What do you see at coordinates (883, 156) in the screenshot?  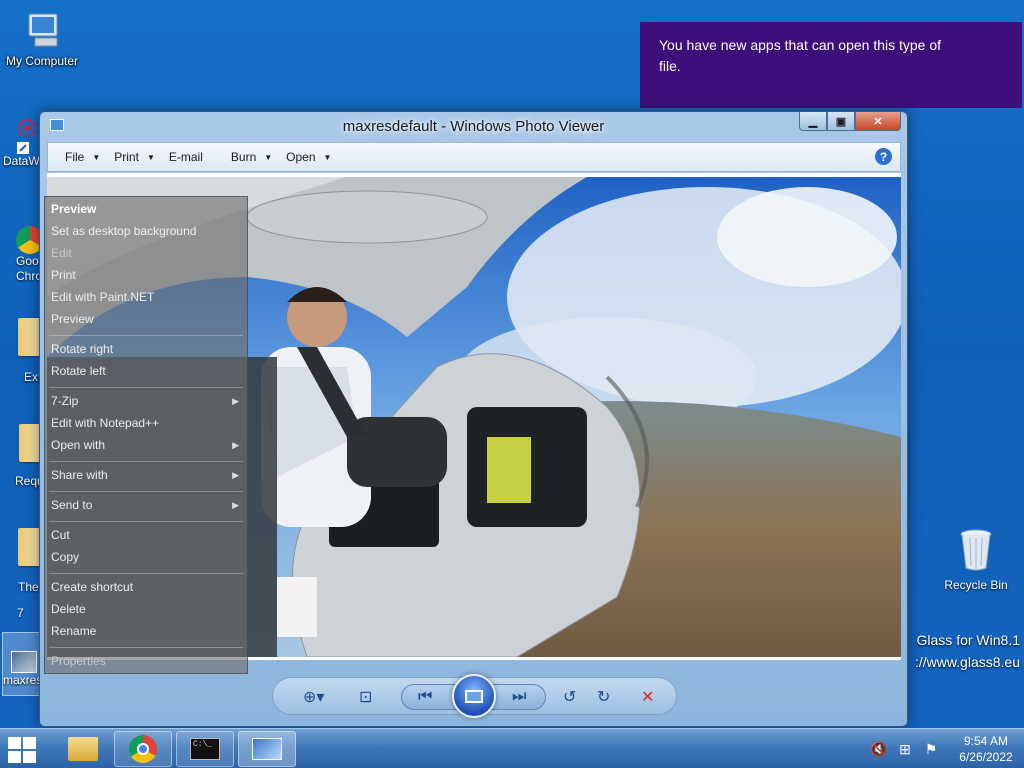 I see `help-icon: ?` at bounding box center [883, 156].